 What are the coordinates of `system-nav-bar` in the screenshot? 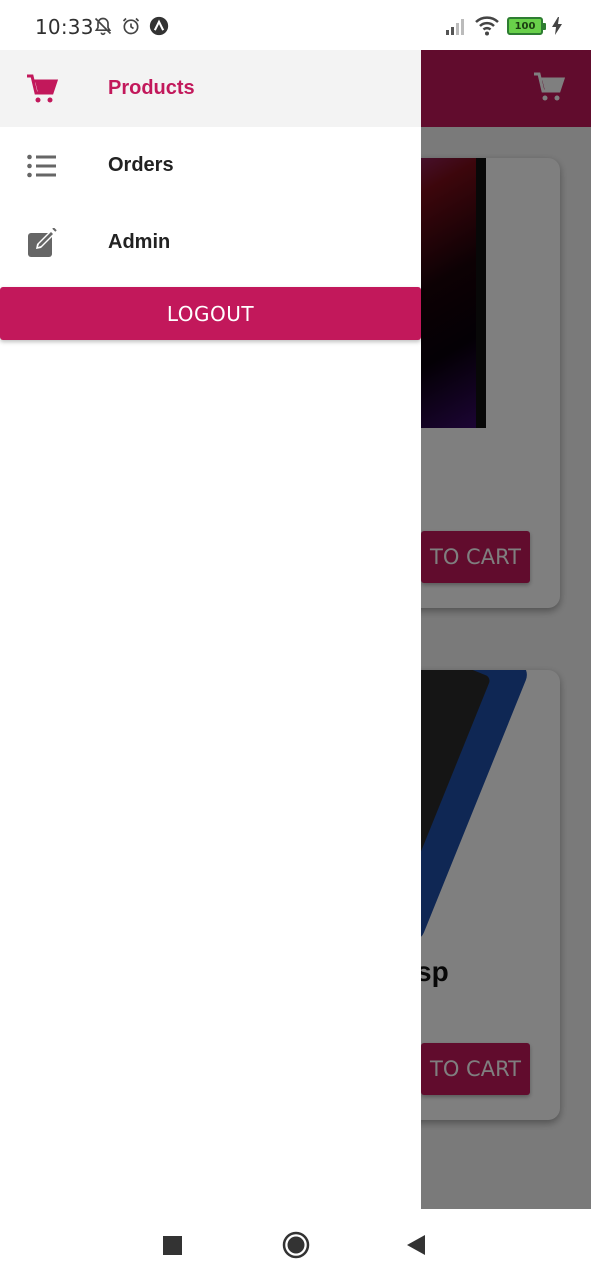 It's located at (295, 1244).